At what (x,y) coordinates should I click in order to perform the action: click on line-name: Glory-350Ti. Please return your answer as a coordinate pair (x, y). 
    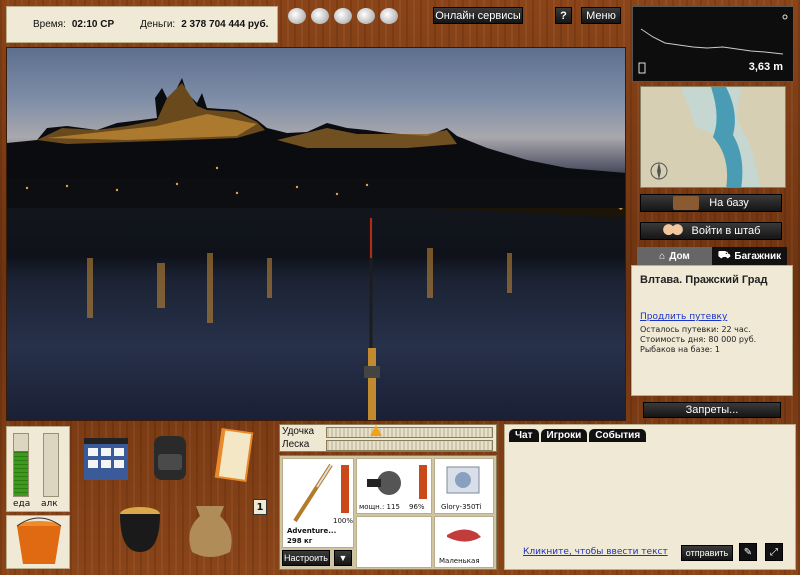
    Looking at the image, I should click on (461, 507).